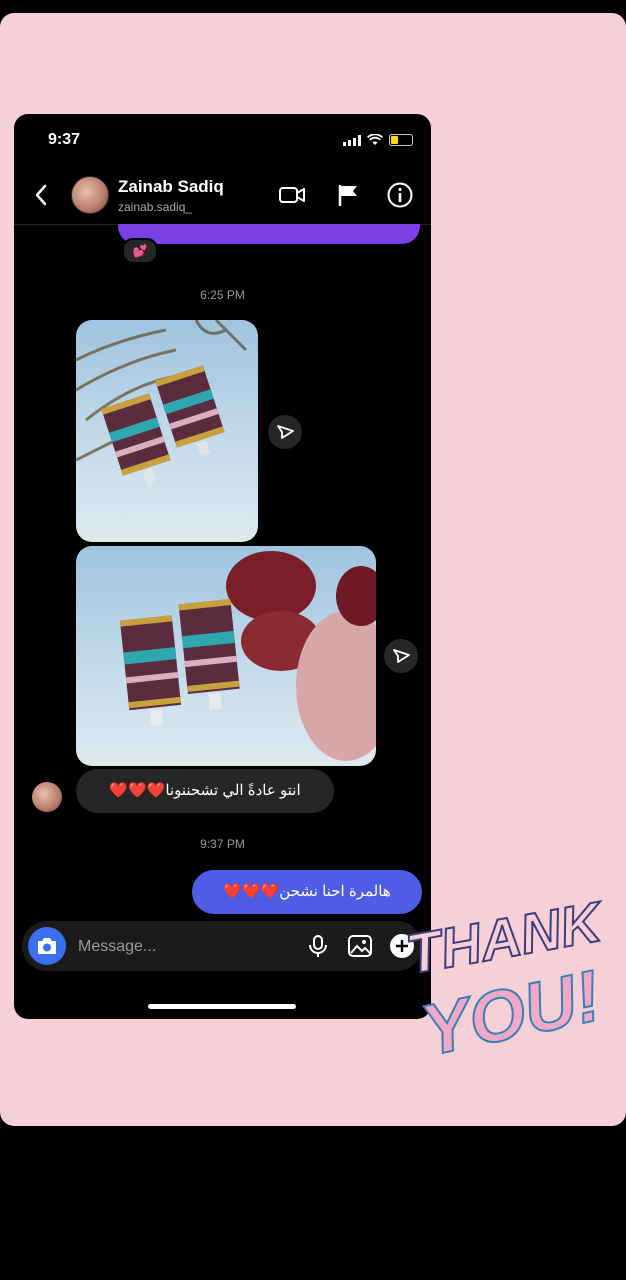 Image resolution: width=626 pixels, height=1280 pixels. I want to click on timestamp: 6:25 PM, so click(222, 295).